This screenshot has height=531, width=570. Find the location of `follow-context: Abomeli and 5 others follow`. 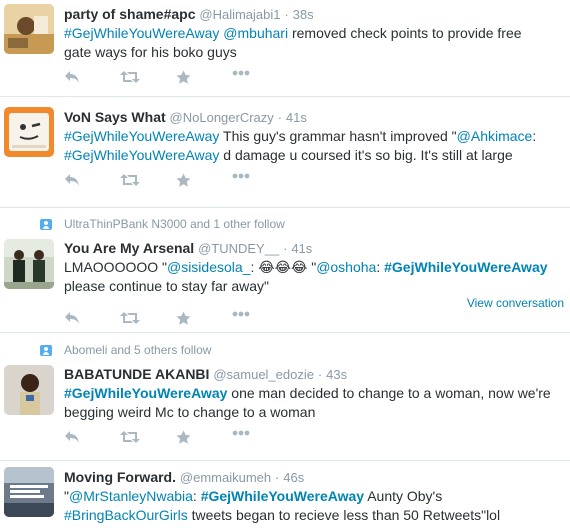

follow-context: Abomeli and 5 others follow is located at coordinates (125, 350).